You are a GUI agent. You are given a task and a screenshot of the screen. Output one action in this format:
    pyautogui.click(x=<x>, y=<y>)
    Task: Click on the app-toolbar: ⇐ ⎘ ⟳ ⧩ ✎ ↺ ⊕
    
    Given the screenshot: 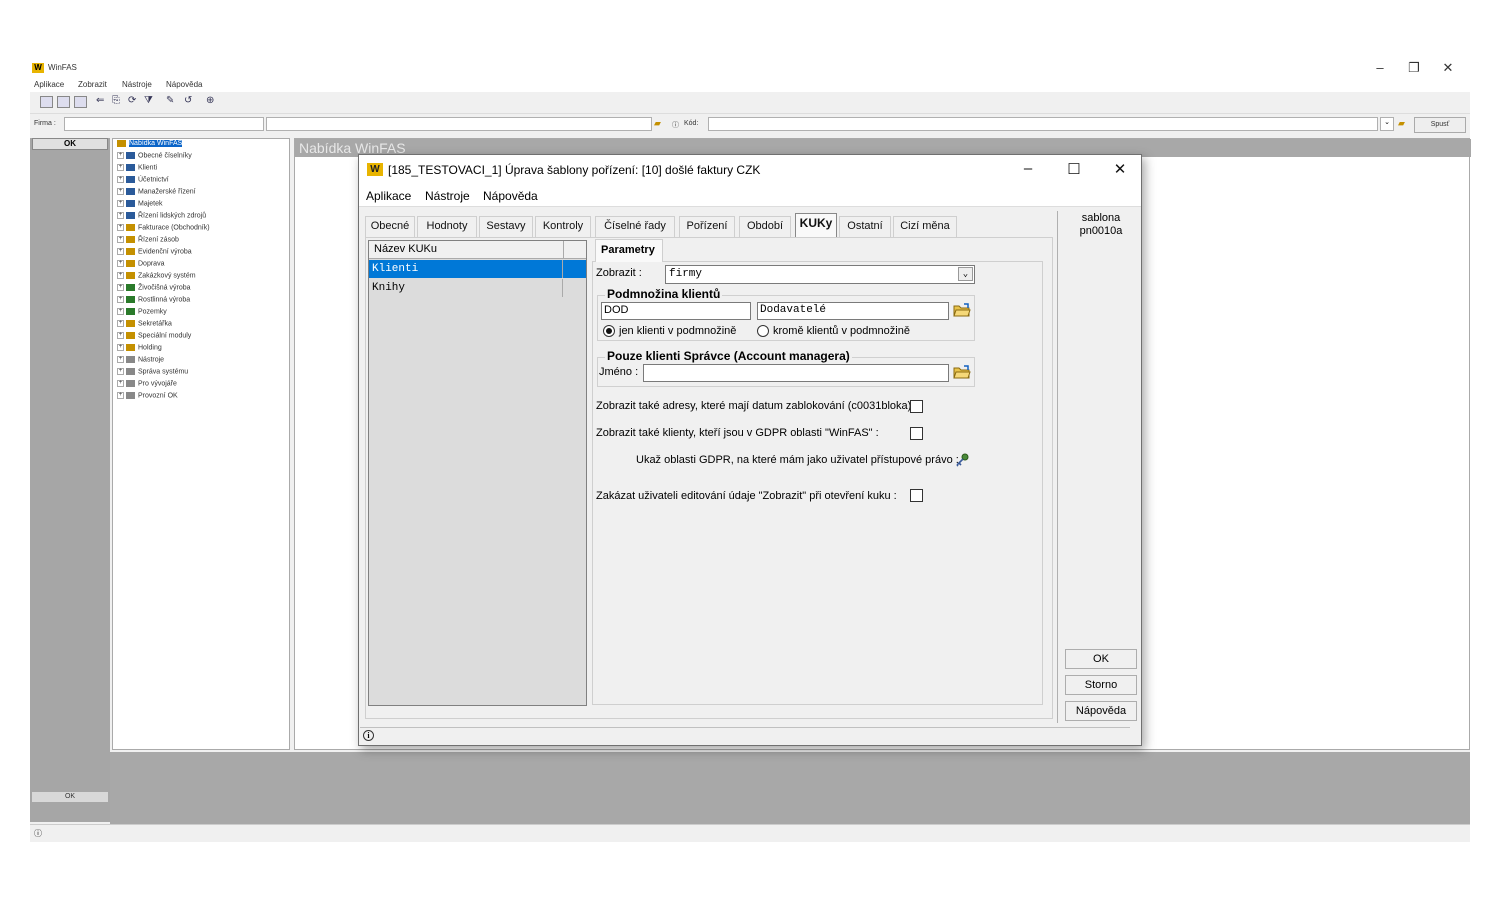 What is the action you would take?
    pyautogui.click(x=750, y=103)
    